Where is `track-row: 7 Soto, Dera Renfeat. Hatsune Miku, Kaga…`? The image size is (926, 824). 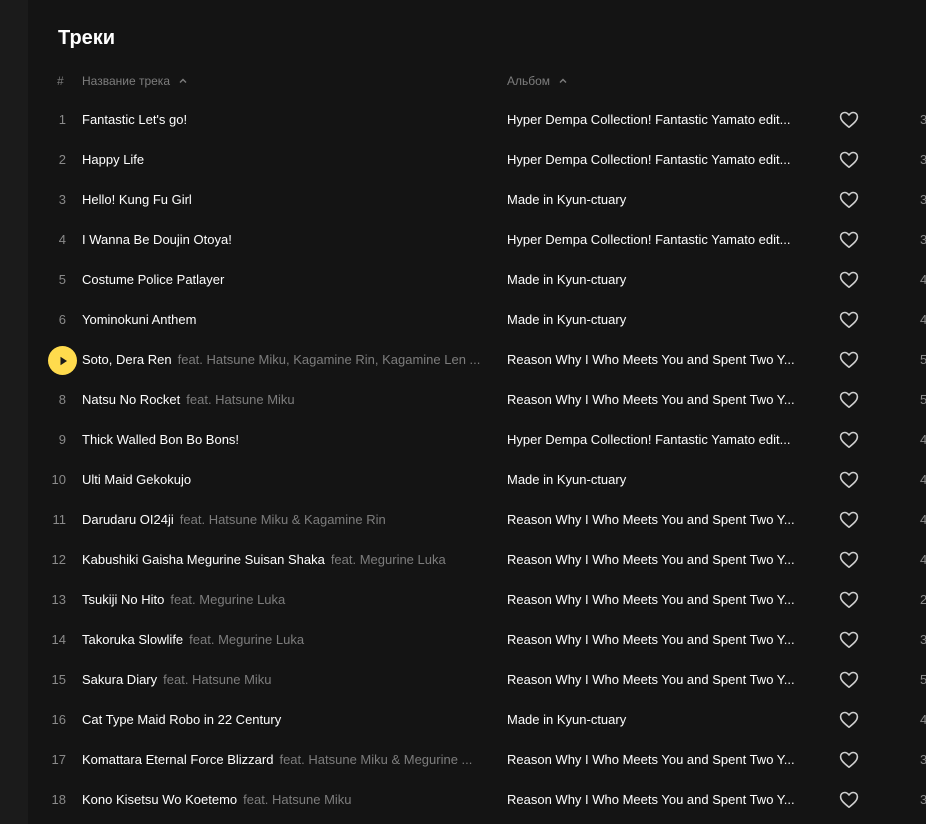
track-row: 7 Soto, Dera Renfeat. Hatsune Miku, Kaga… is located at coordinates (477, 360).